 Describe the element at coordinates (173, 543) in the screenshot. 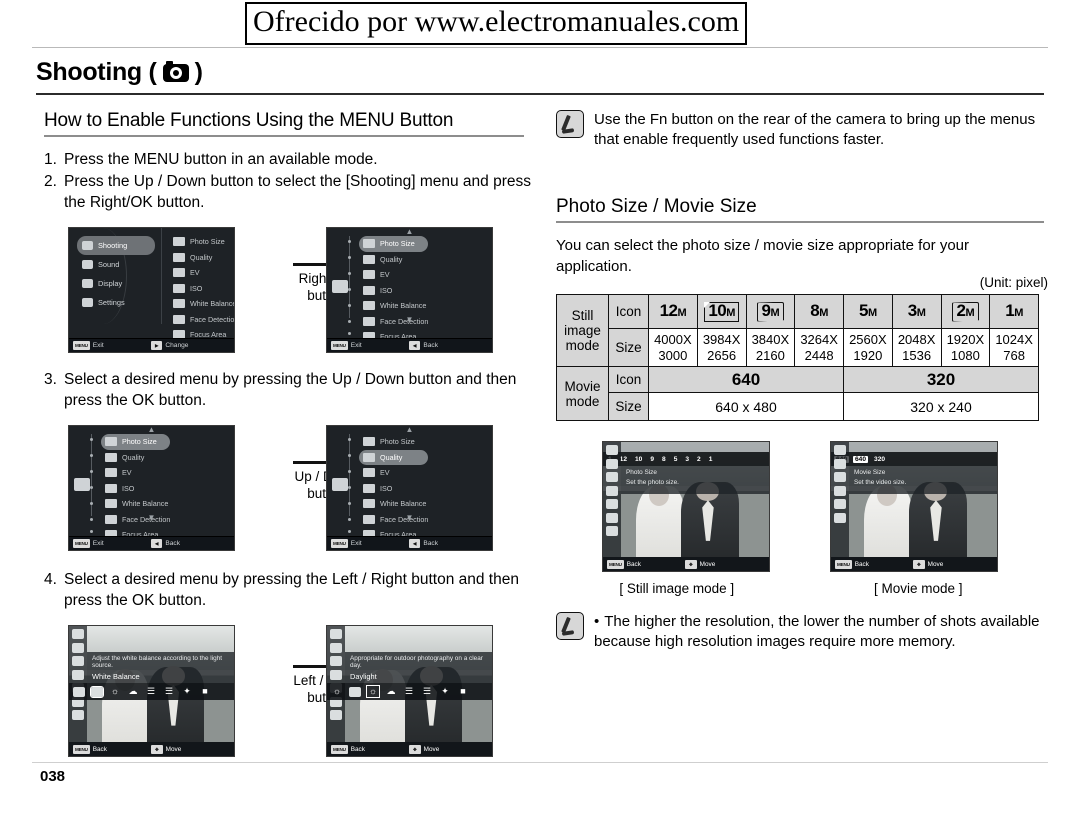

I see `footer-right-label: Back` at that location.